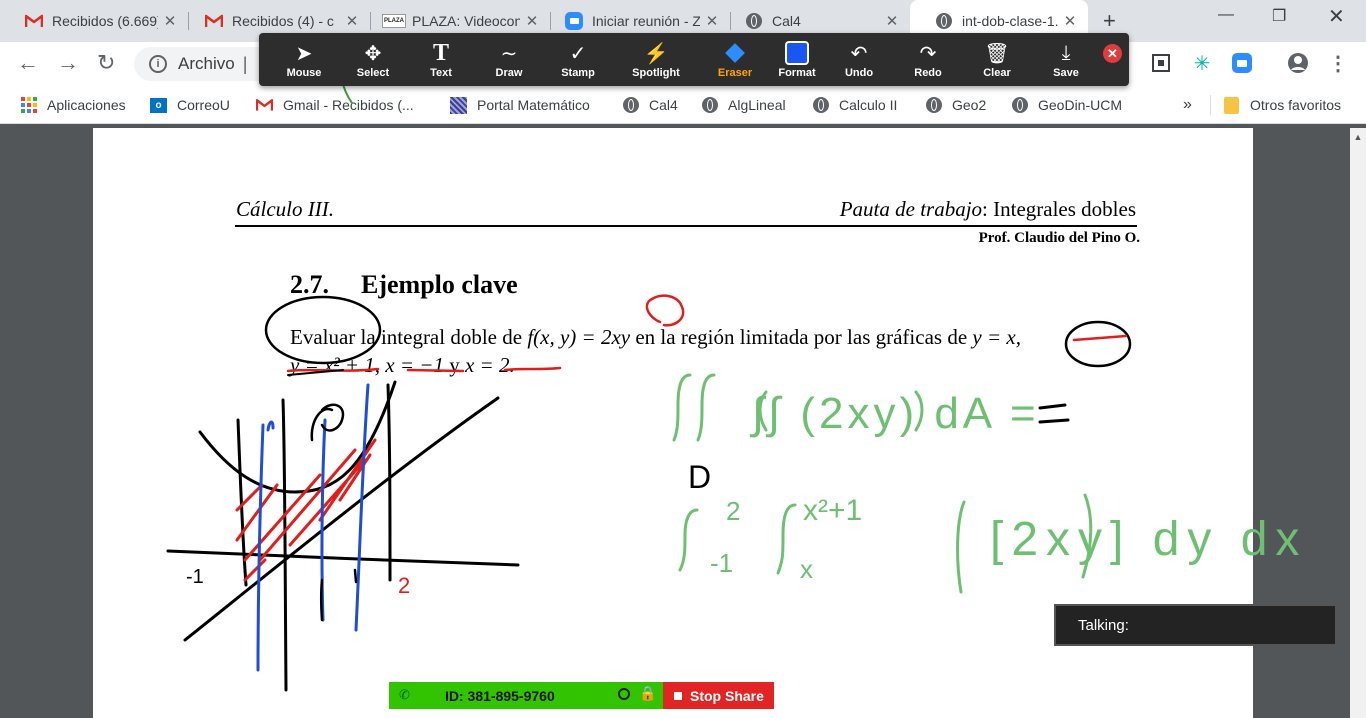  What do you see at coordinates (735, 53) in the screenshot?
I see `eraser-icon` at bounding box center [735, 53].